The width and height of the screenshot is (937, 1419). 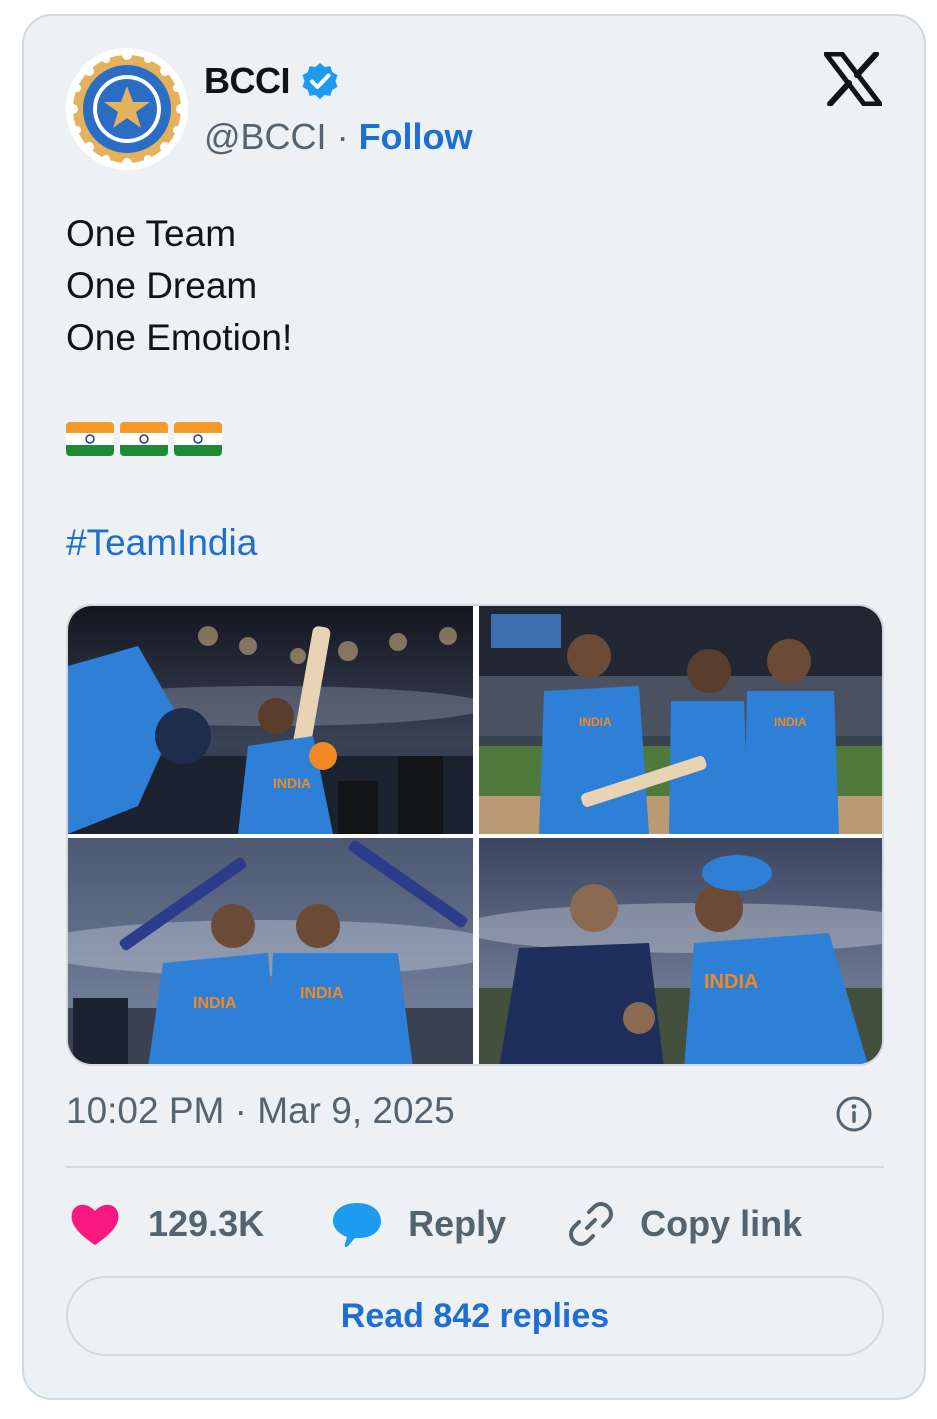 What do you see at coordinates (95, 1224) in the screenshot?
I see `heart-icon` at bounding box center [95, 1224].